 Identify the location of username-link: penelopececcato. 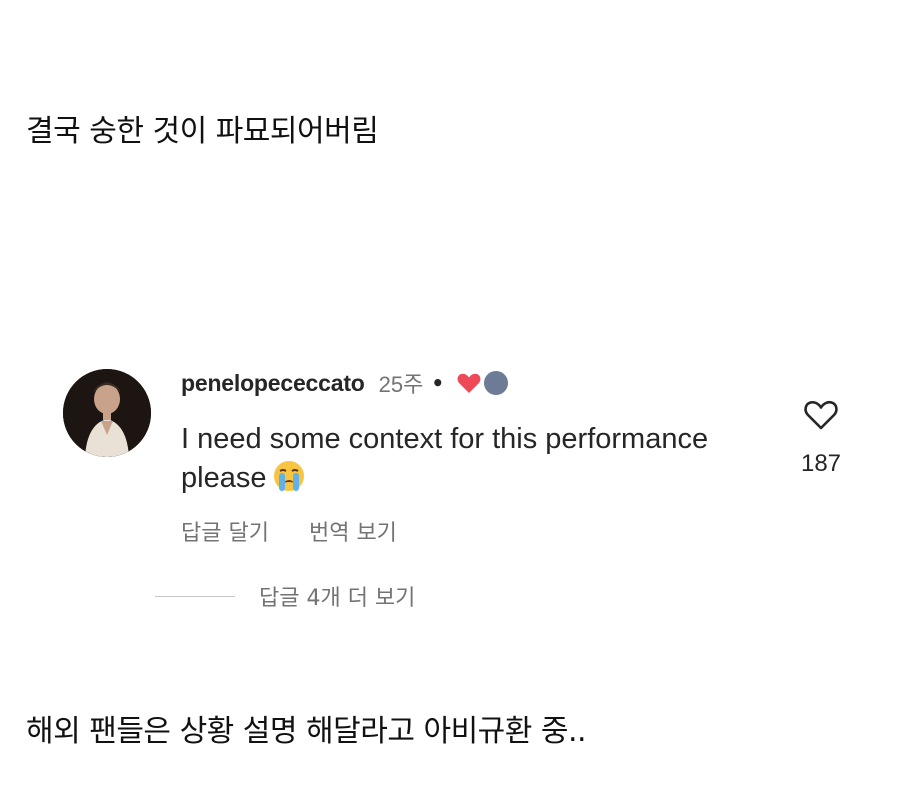
(273, 383).